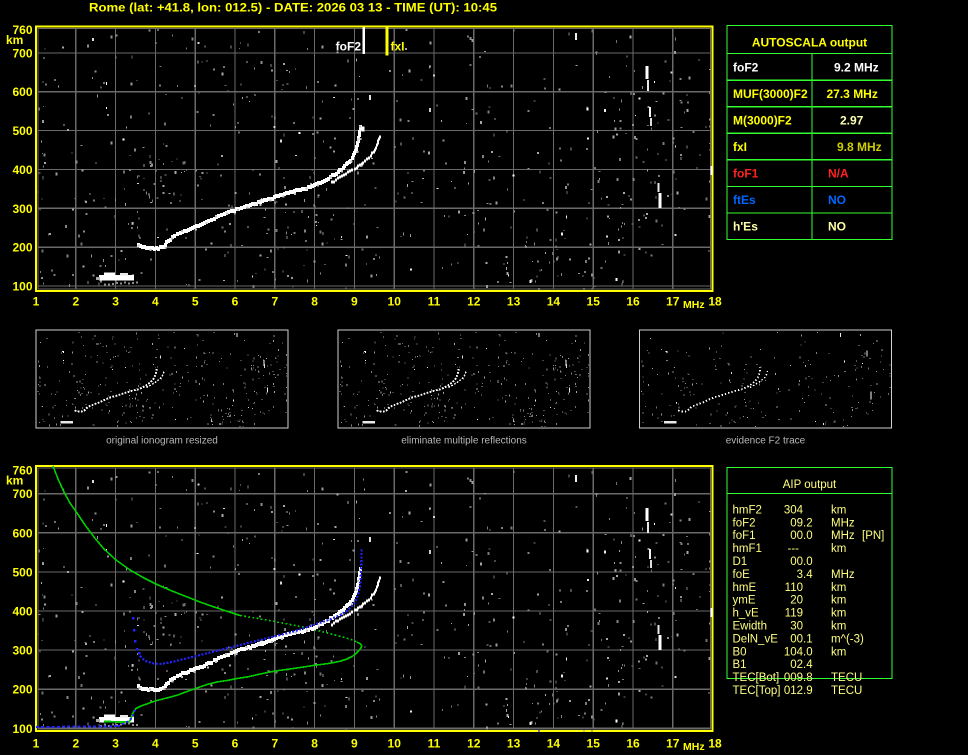 The width and height of the screenshot is (968, 755). What do you see at coordinates (715, 302) in the screenshot?
I see `svg-text: 18` at bounding box center [715, 302].